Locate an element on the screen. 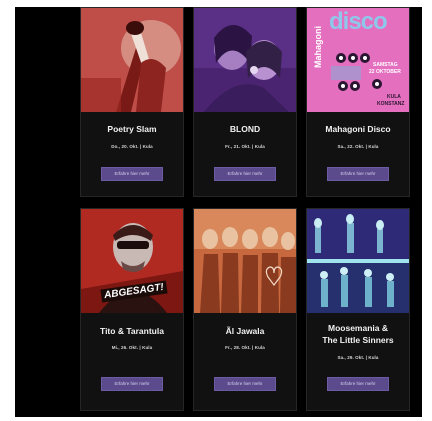 The width and height of the screenshot is (432, 421). event-date: Fr., 21. Okt. | Kula is located at coordinates (245, 146).